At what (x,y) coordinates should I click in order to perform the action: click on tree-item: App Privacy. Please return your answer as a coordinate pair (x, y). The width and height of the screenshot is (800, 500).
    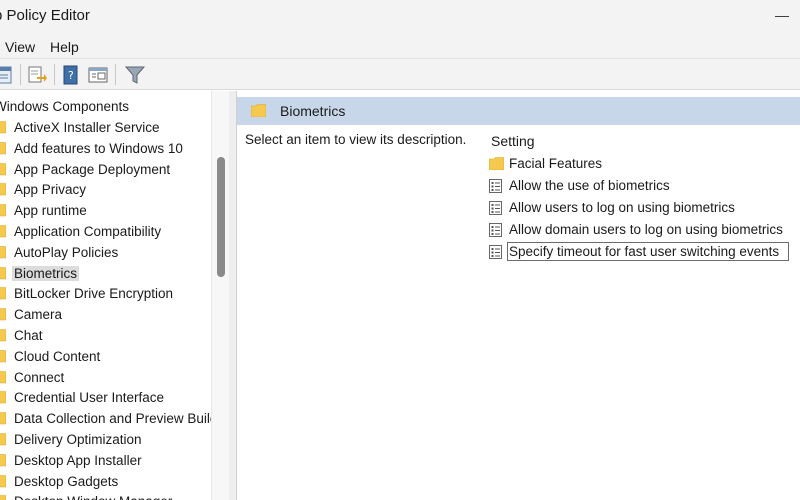
    Looking at the image, I should click on (105, 190).